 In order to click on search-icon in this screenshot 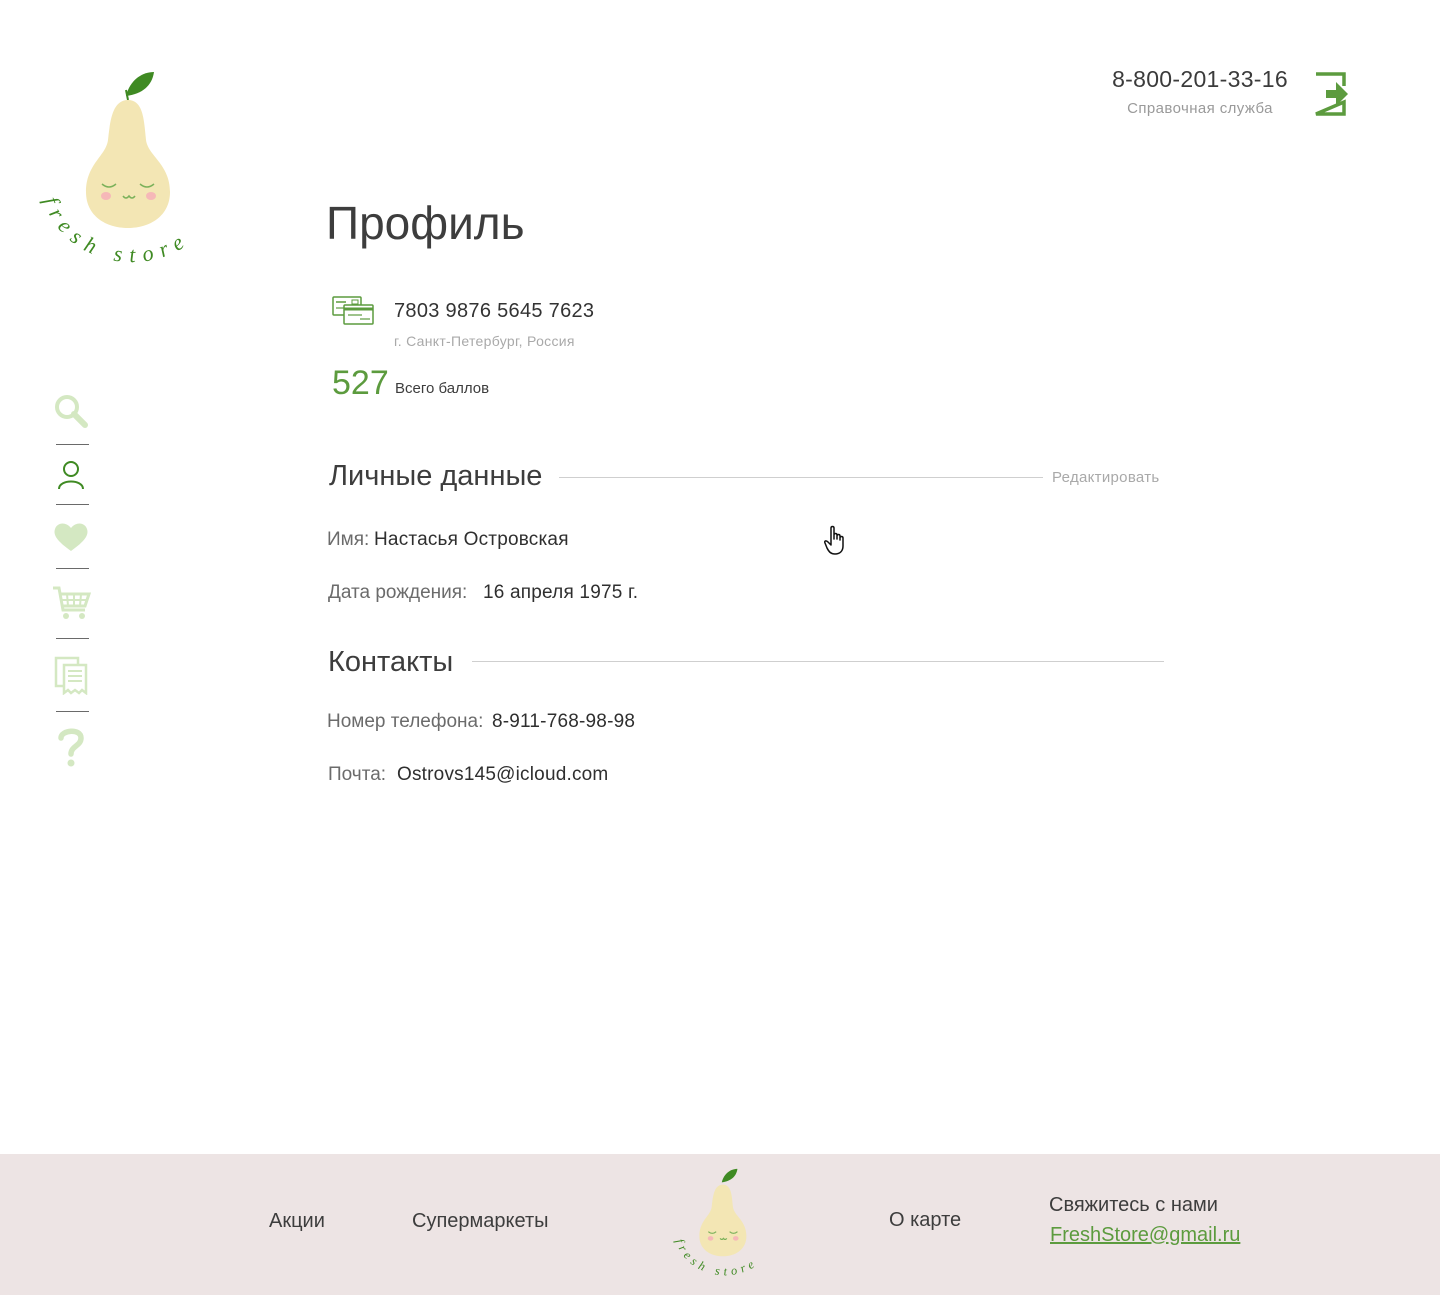, I will do `click(71, 411)`.